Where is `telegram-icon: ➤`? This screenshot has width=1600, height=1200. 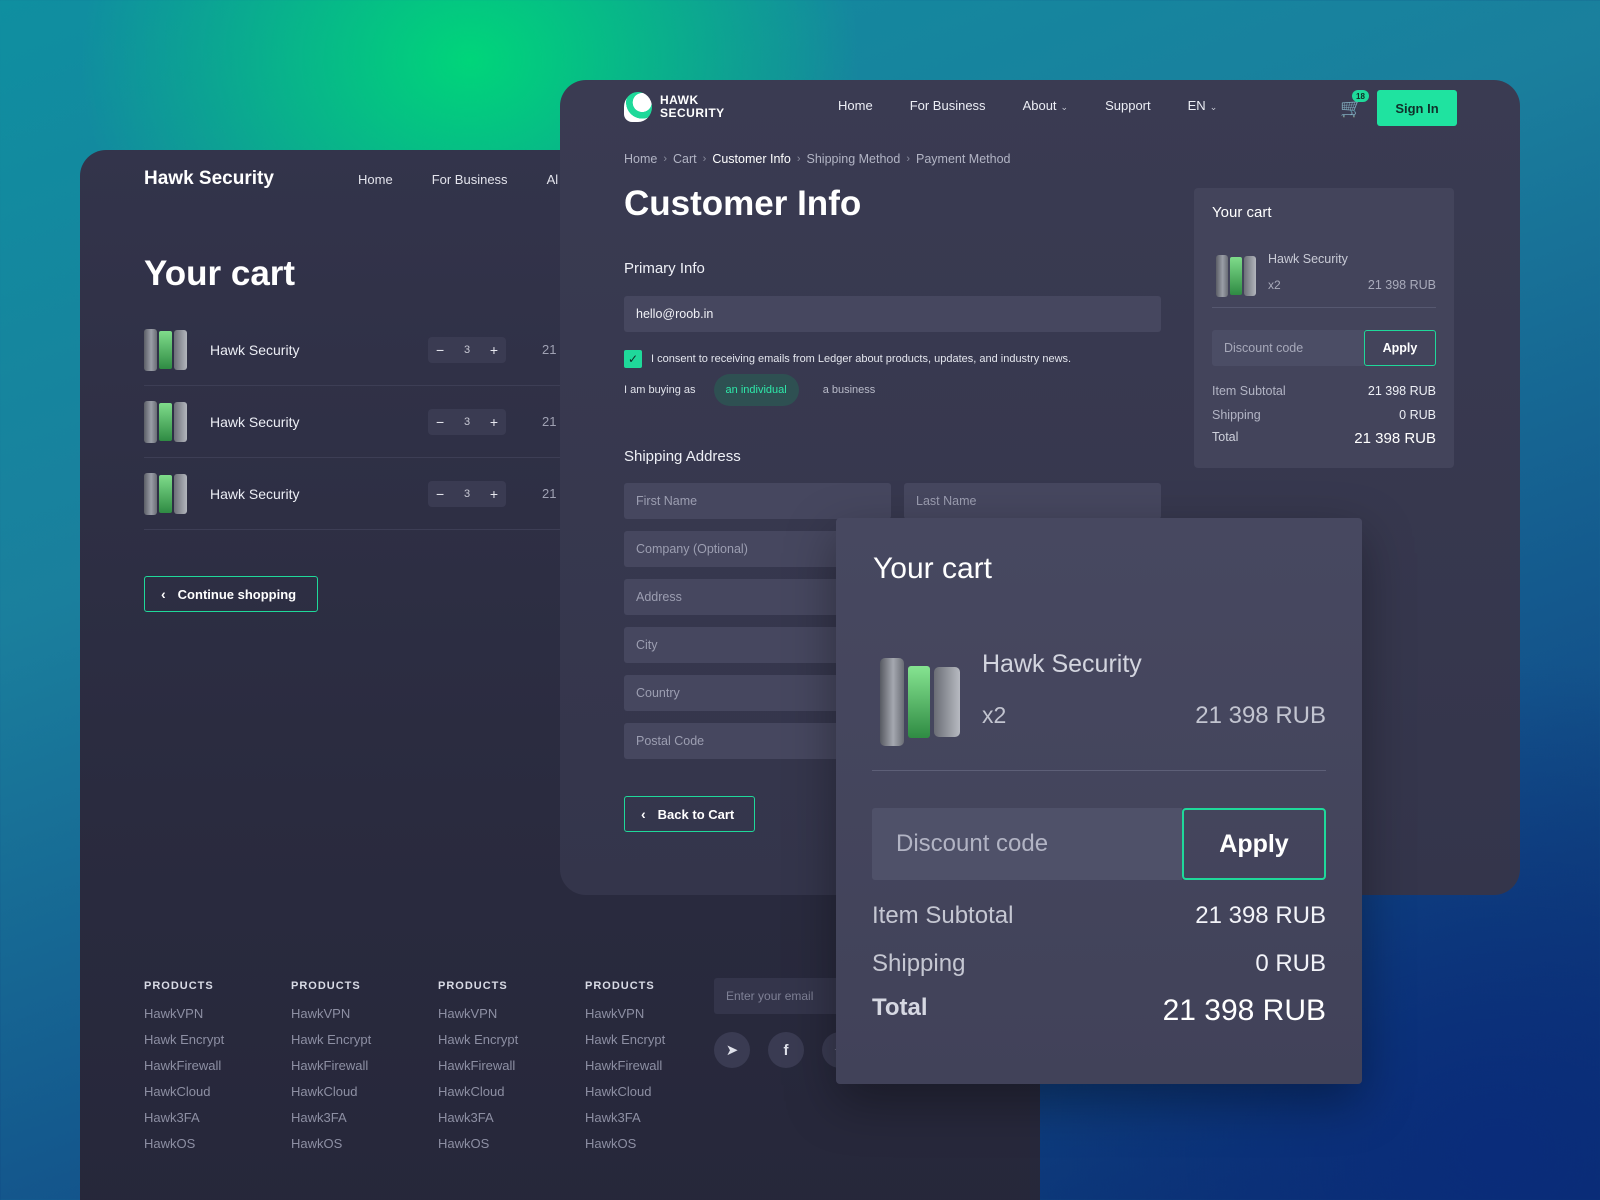
telegram-icon: ➤ is located at coordinates (732, 1050).